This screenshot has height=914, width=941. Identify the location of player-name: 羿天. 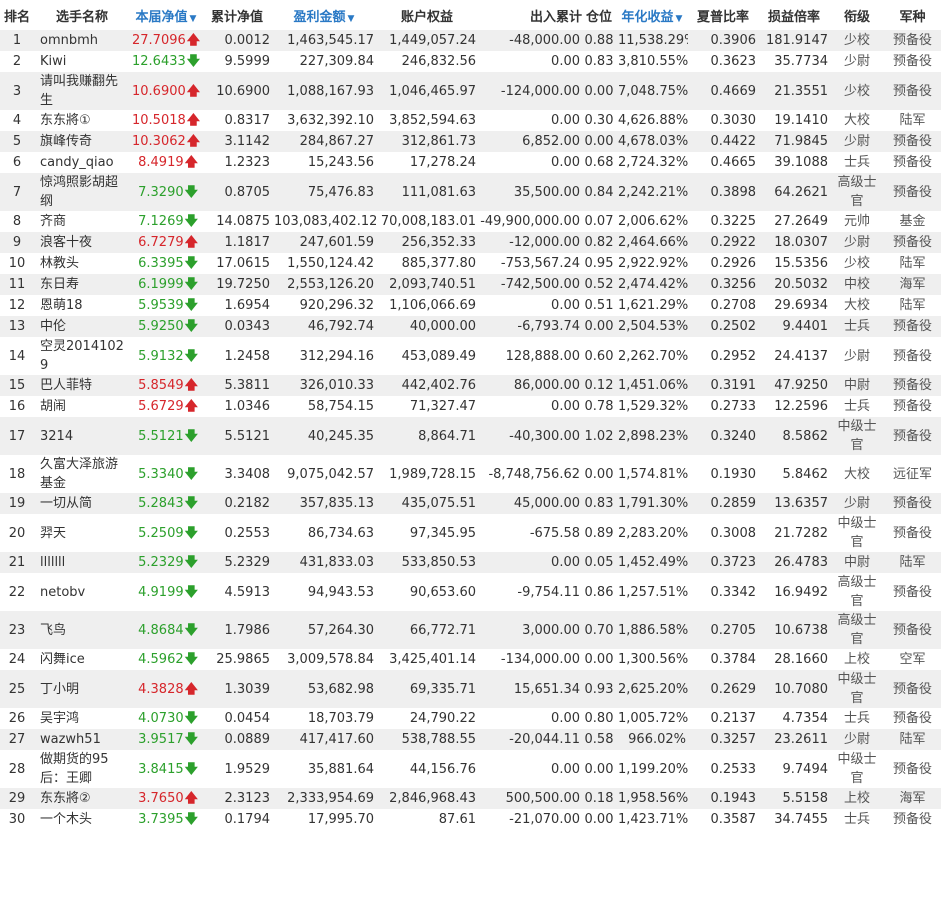
(82, 533).